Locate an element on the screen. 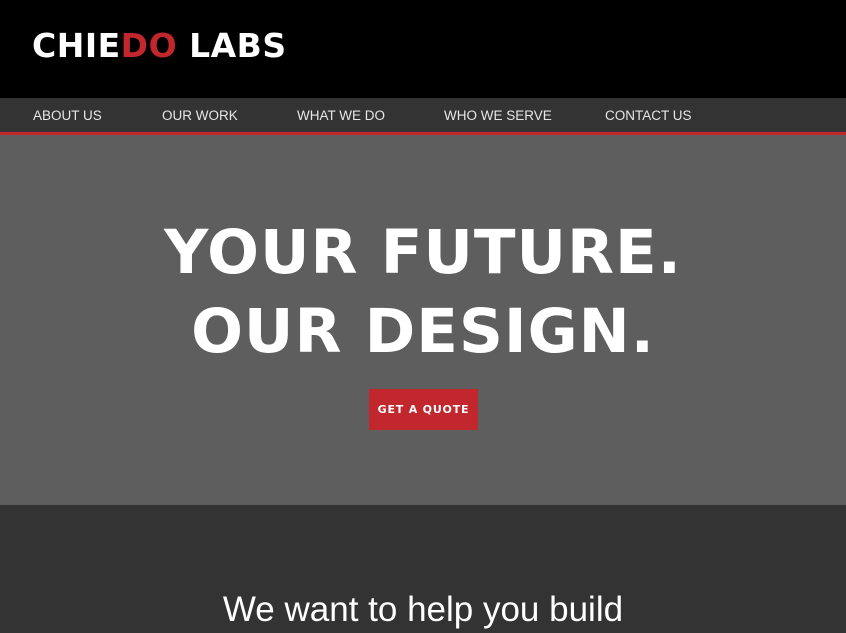  chiedo-labs-logo: CHIEDO LABS is located at coordinates (159, 46).